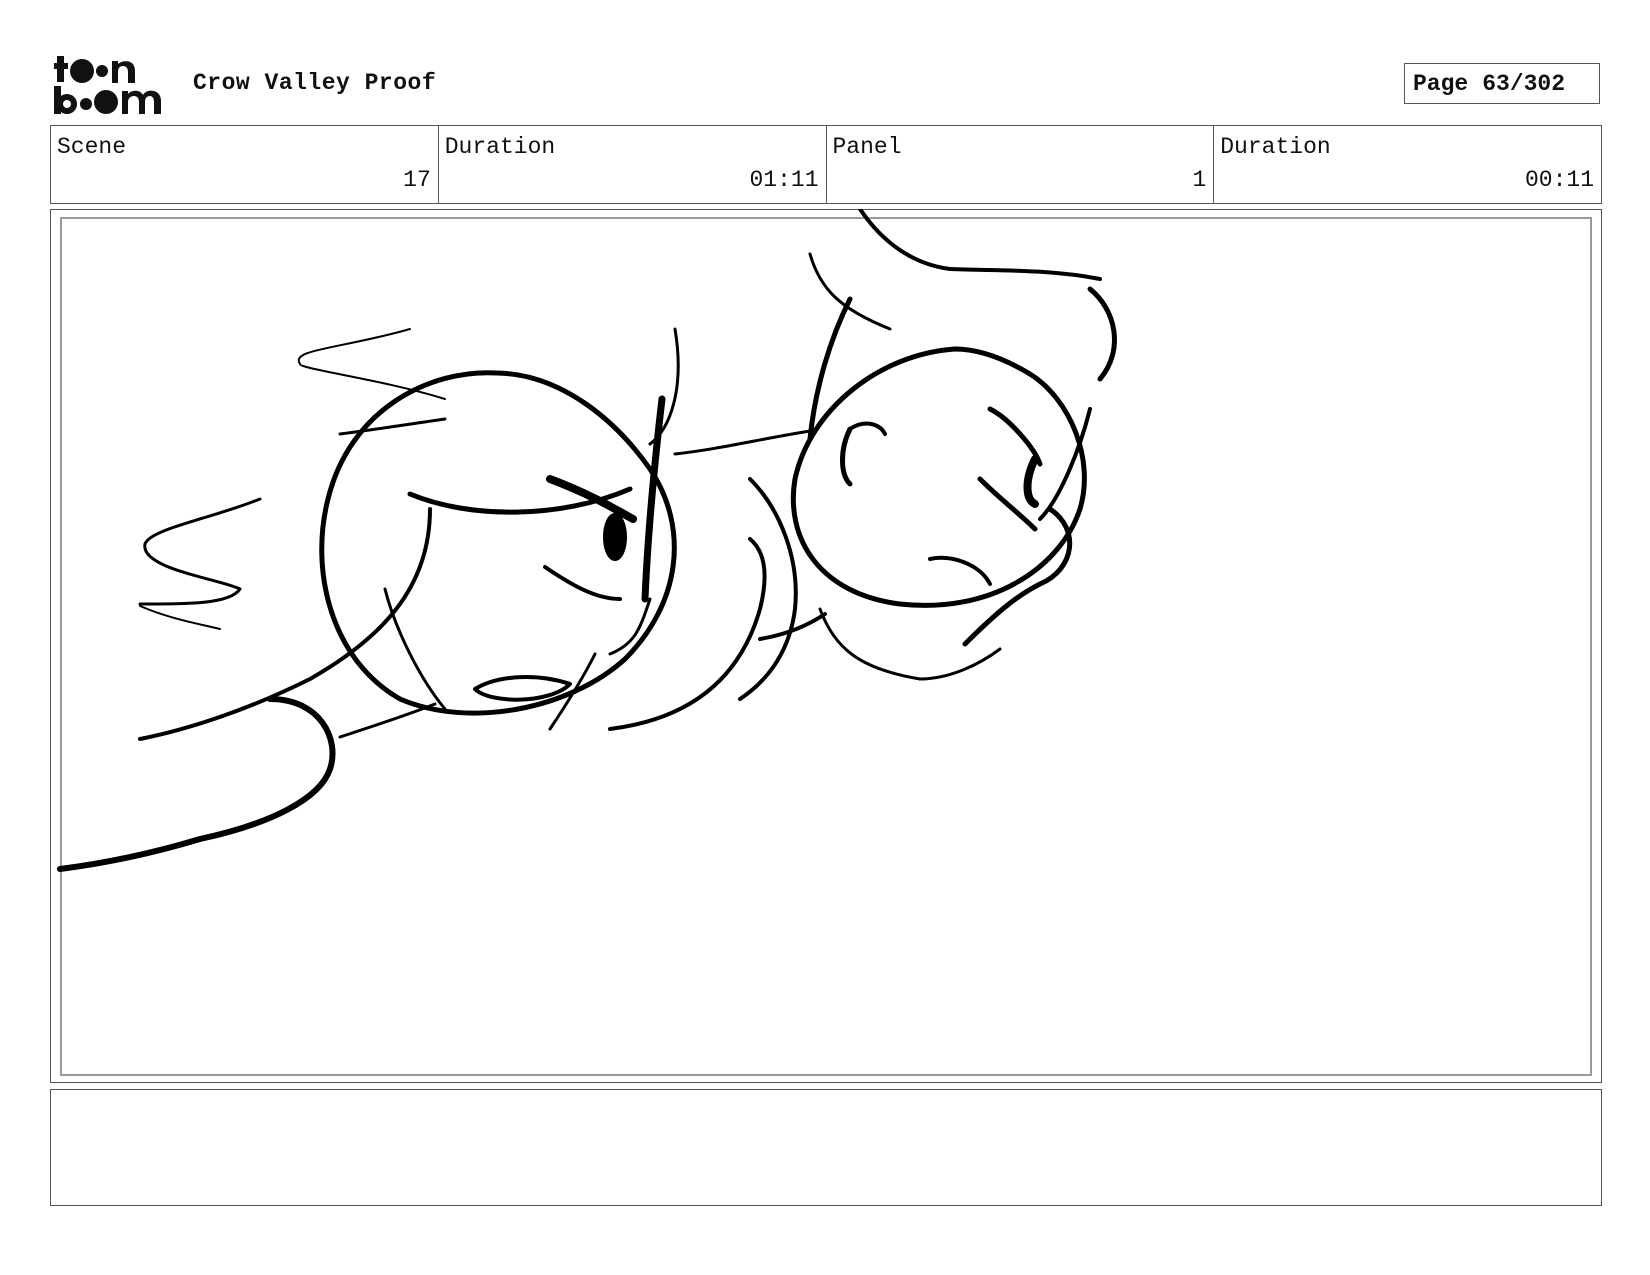  I want to click on right-character-sketch, so click(927, 455).